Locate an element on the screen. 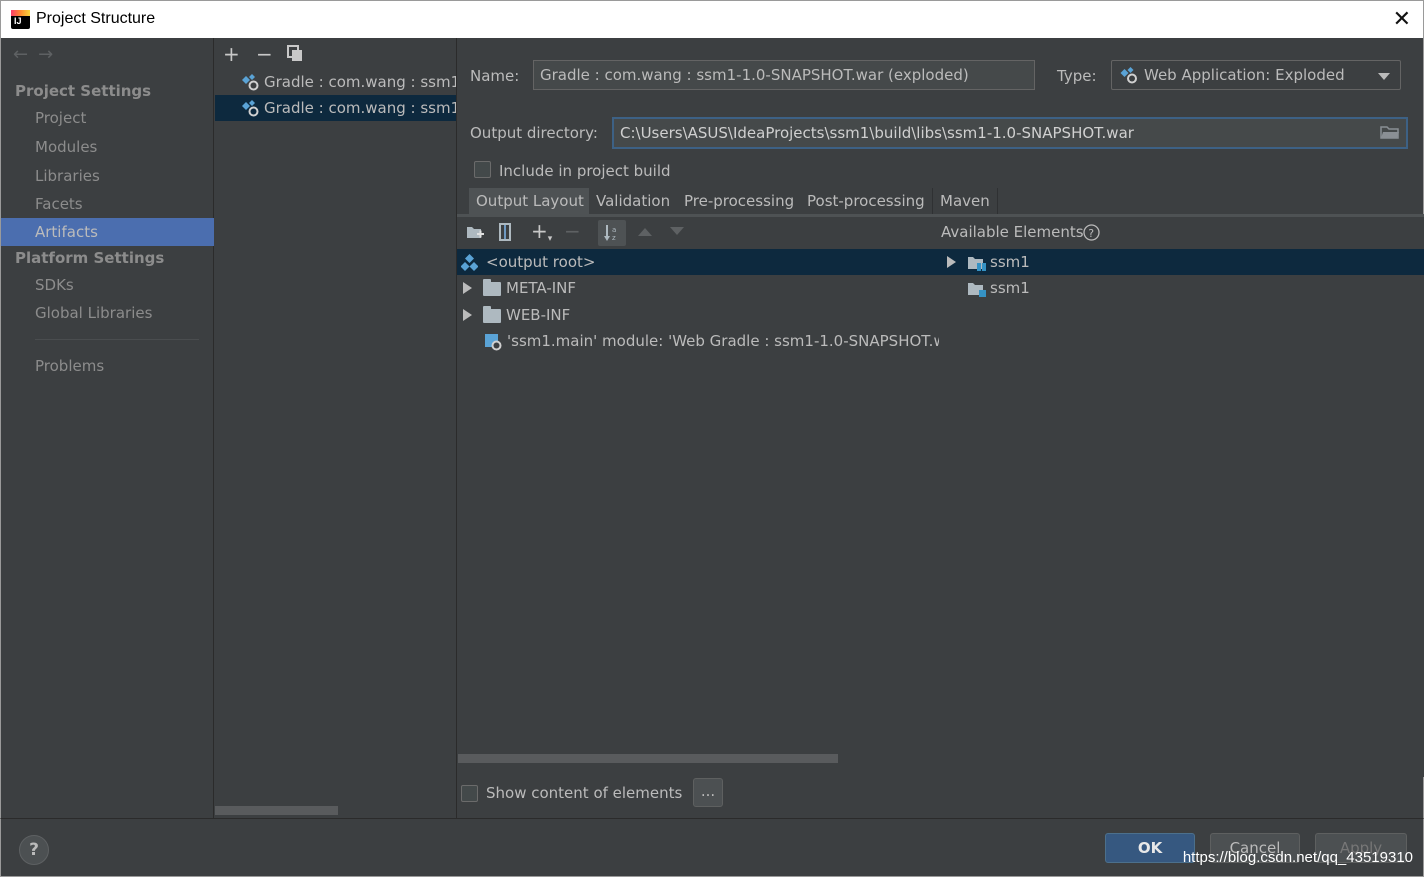 Image resolution: width=1424 pixels, height=877 pixels. tree-item-label: META-INF is located at coordinates (541, 288).